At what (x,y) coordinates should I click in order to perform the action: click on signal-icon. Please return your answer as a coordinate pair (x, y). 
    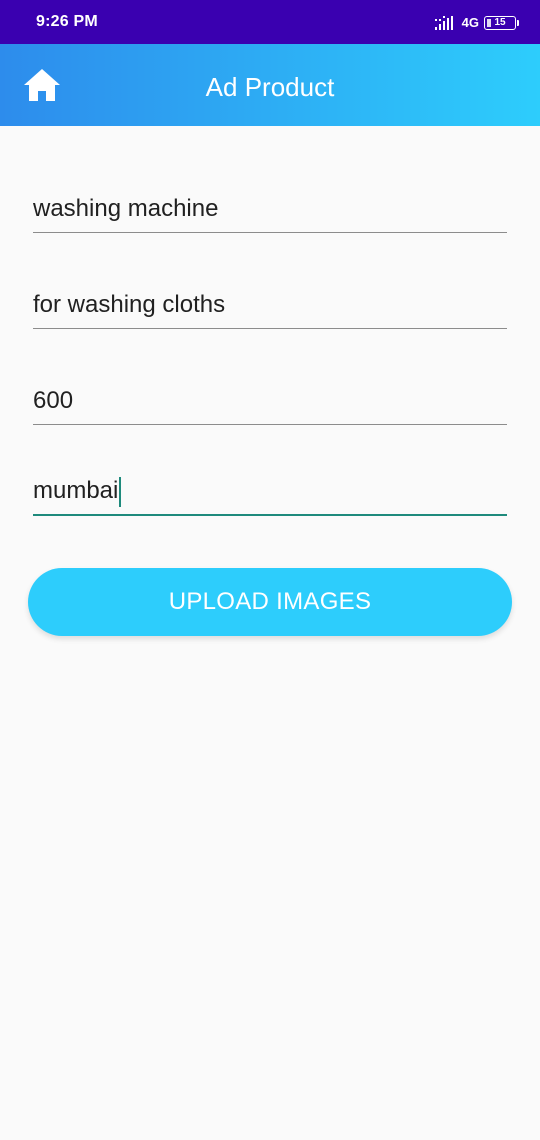
    Looking at the image, I should click on (443, 23).